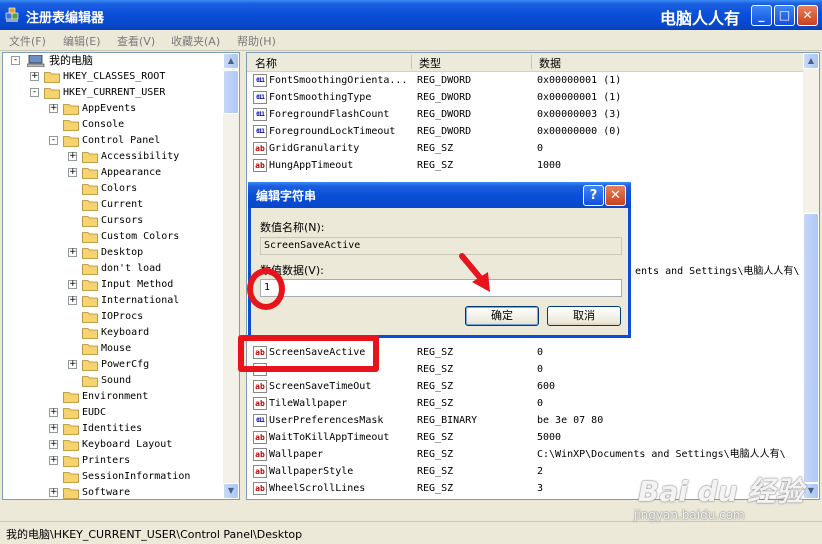  Describe the element at coordinates (525, 403) in the screenshot. I see `value-row: ab TileWallpaper REG_SZ 0` at that location.